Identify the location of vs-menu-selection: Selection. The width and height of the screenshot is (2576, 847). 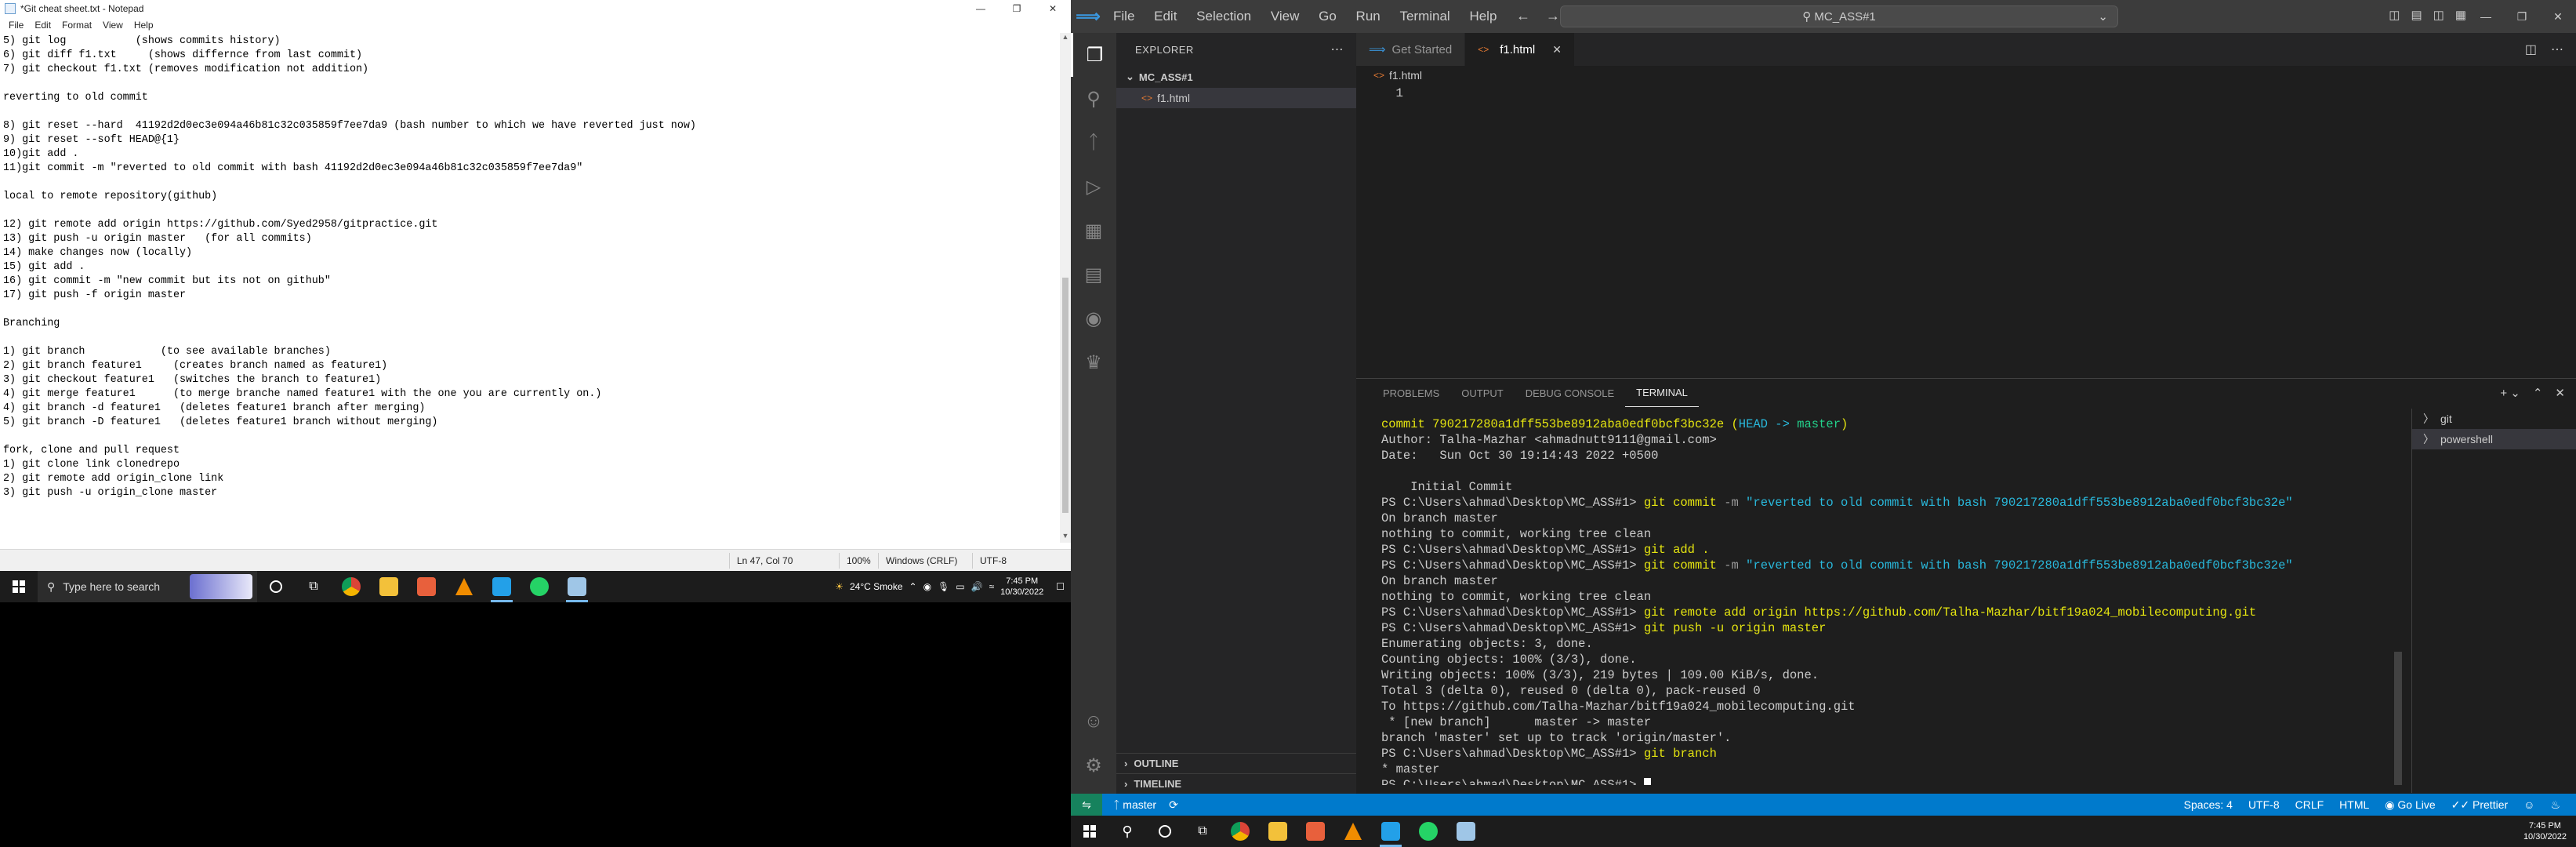
(1223, 16).